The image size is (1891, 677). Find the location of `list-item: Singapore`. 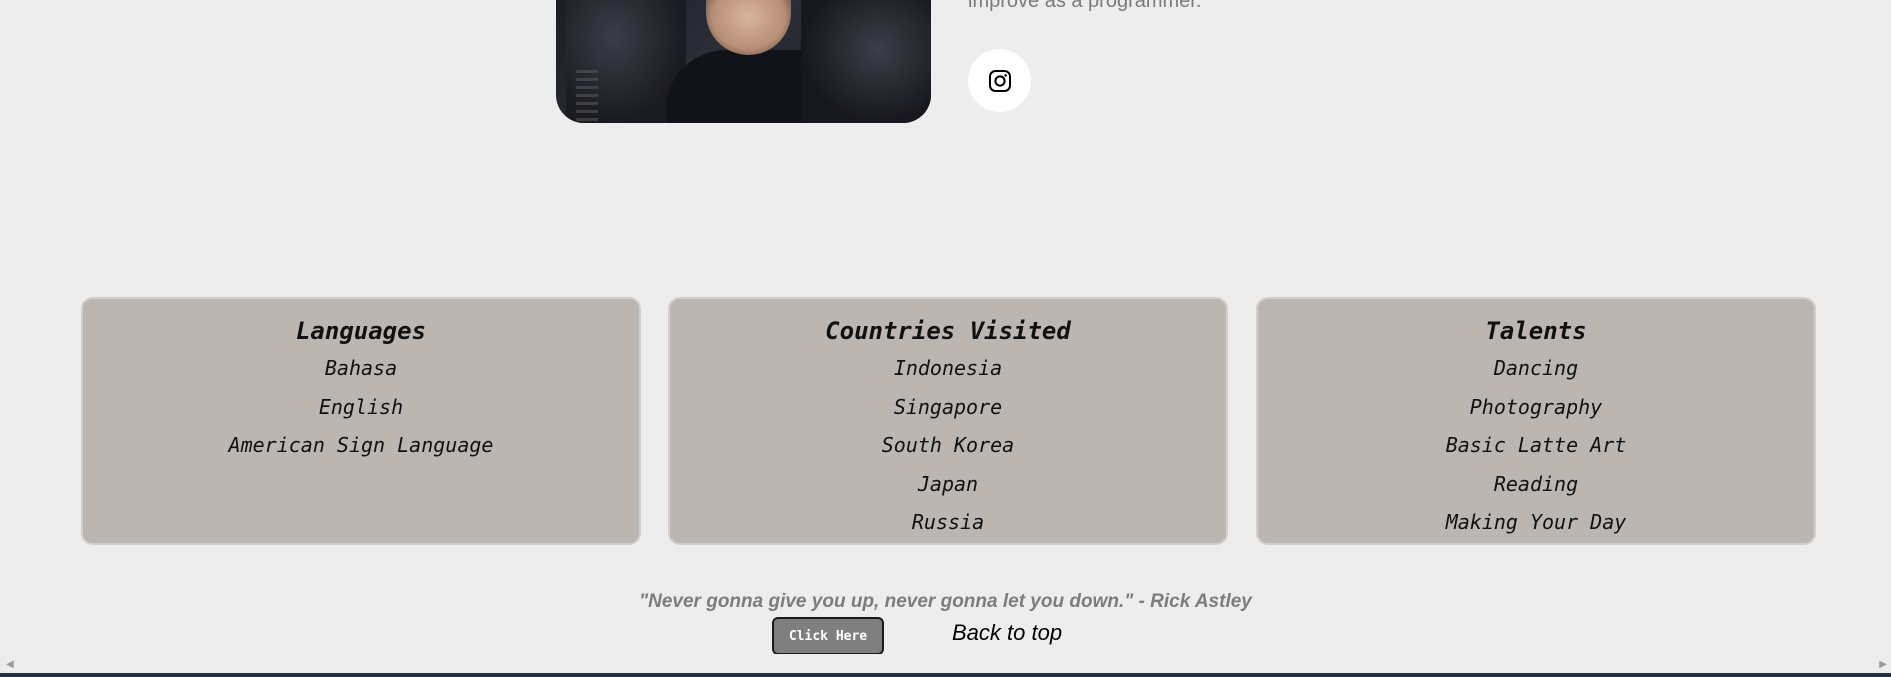

list-item: Singapore is located at coordinates (948, 406).